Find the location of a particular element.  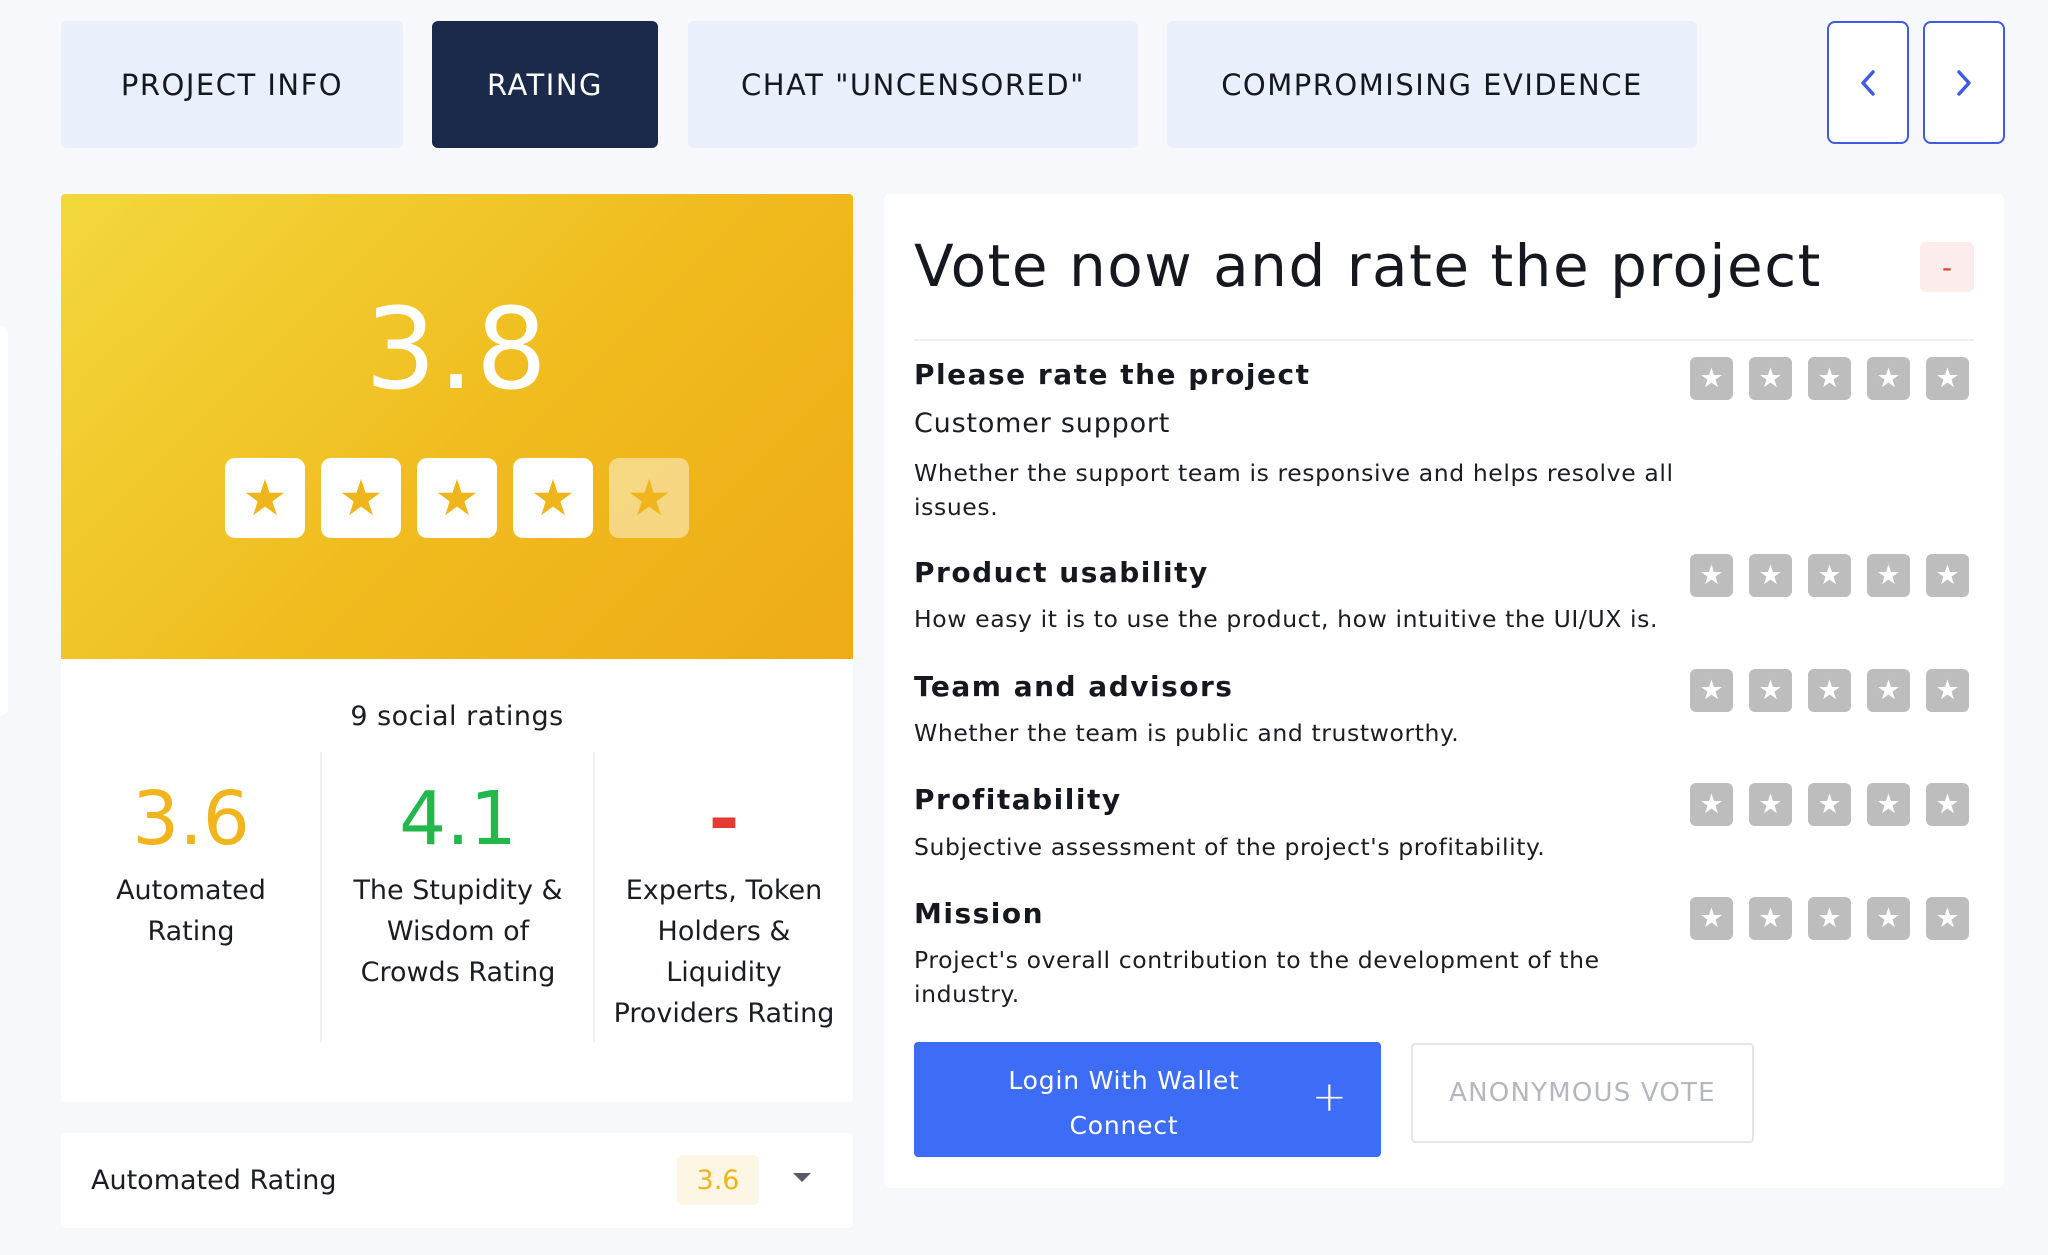

rating-input-profitability: ★ ★ ★ ★ ★ is located at coordinates (1829, 804).